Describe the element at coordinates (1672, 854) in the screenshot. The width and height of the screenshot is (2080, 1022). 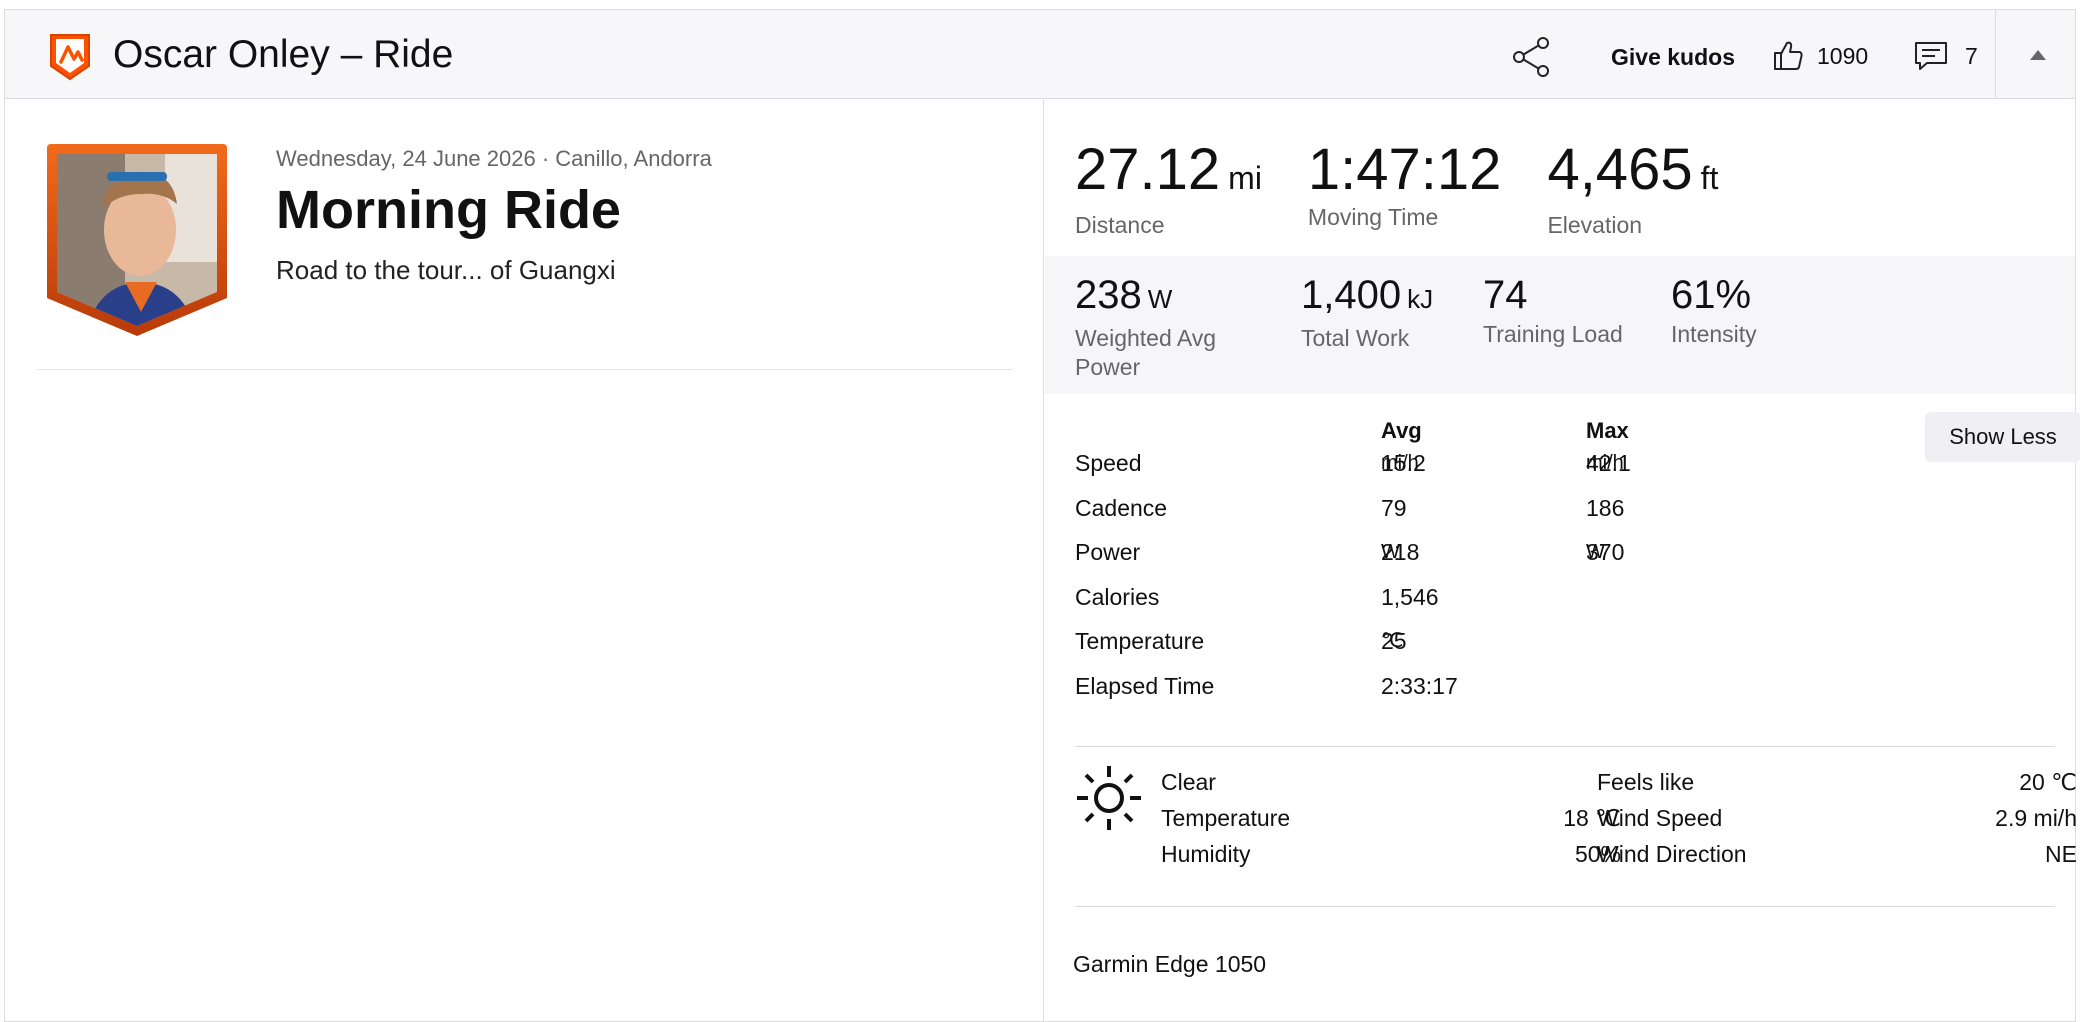
I see `weather-wind-direction-label: Wind Direction` at that location.